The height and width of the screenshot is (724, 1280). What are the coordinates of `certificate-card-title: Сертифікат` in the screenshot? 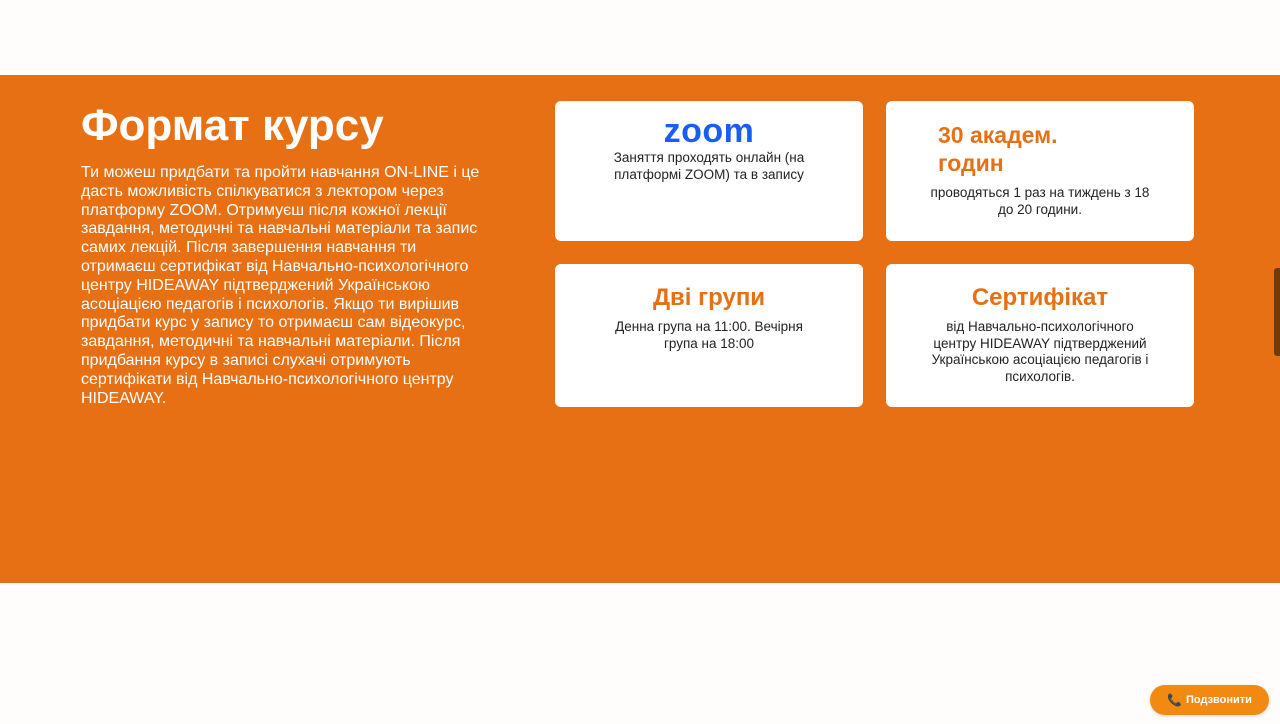 It's located at (1040, 297).